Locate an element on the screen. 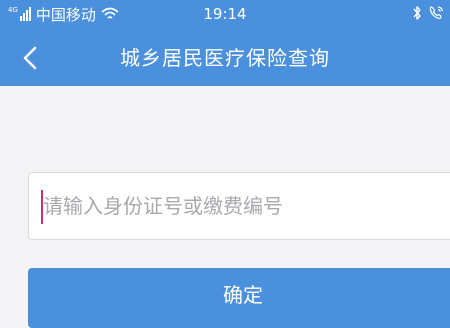  status-bar: 4G 中国移动 19:14 is located at coordinates (225, 15).